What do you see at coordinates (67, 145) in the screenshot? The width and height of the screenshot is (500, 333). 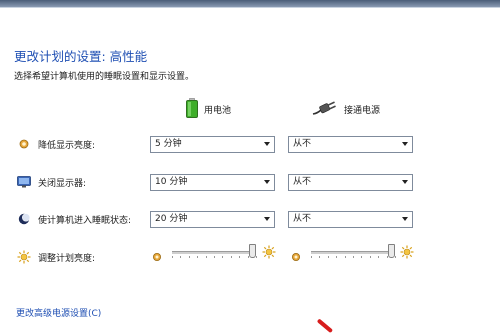 I see `setting-label: 降低显示亮度:` at bounding box center [67, 145].